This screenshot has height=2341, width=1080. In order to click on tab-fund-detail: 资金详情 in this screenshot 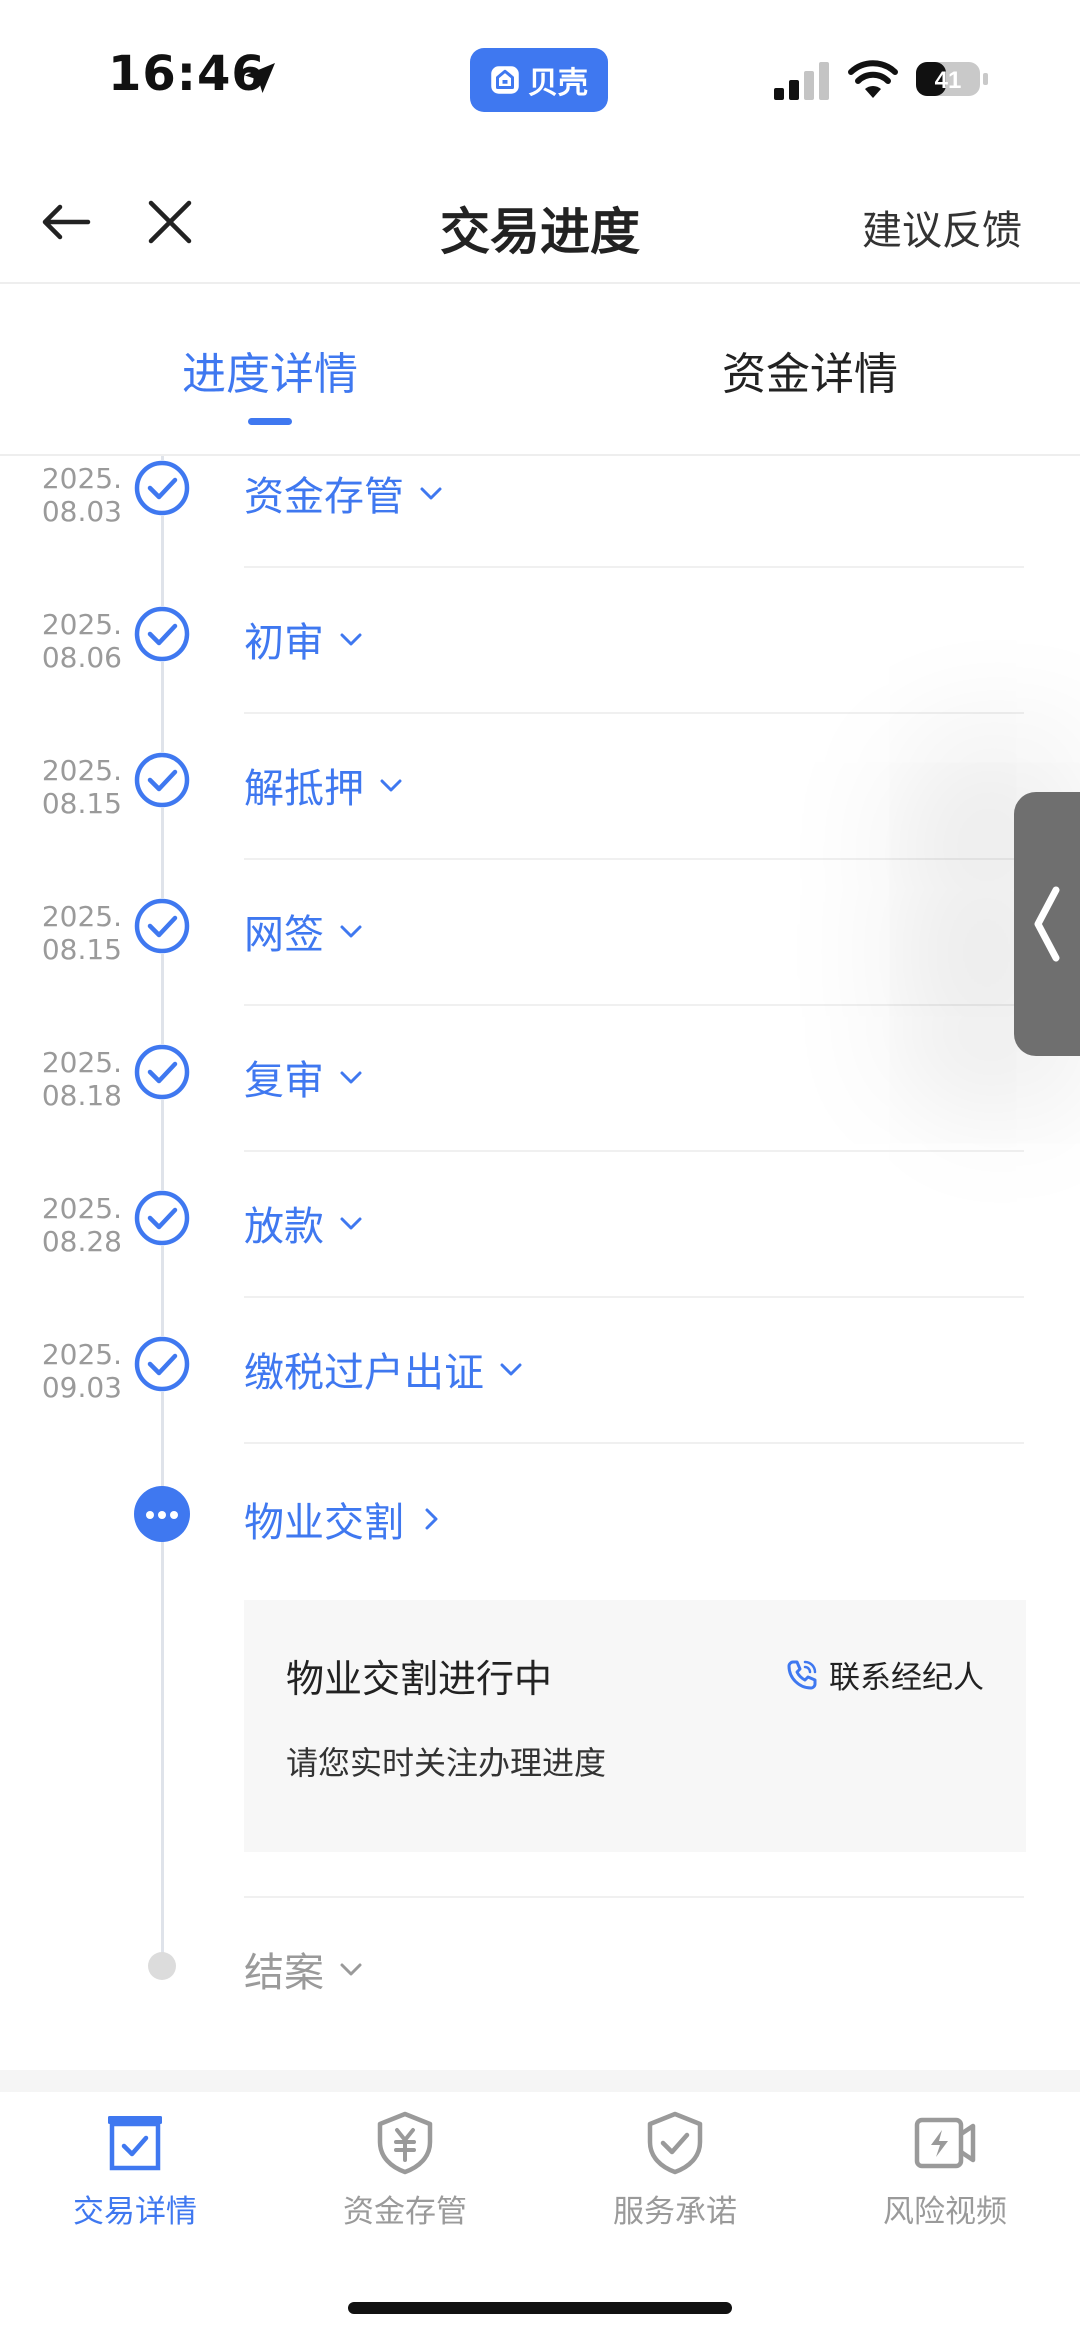, I will do `click(810, 370)`.